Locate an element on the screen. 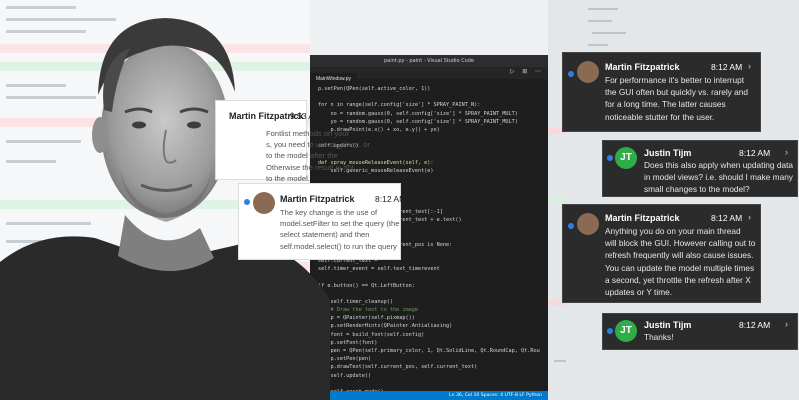 The width and height of the screenshot is (799, 400). message-line: Does this also apply when updating data is located at coordinates (718, 165).